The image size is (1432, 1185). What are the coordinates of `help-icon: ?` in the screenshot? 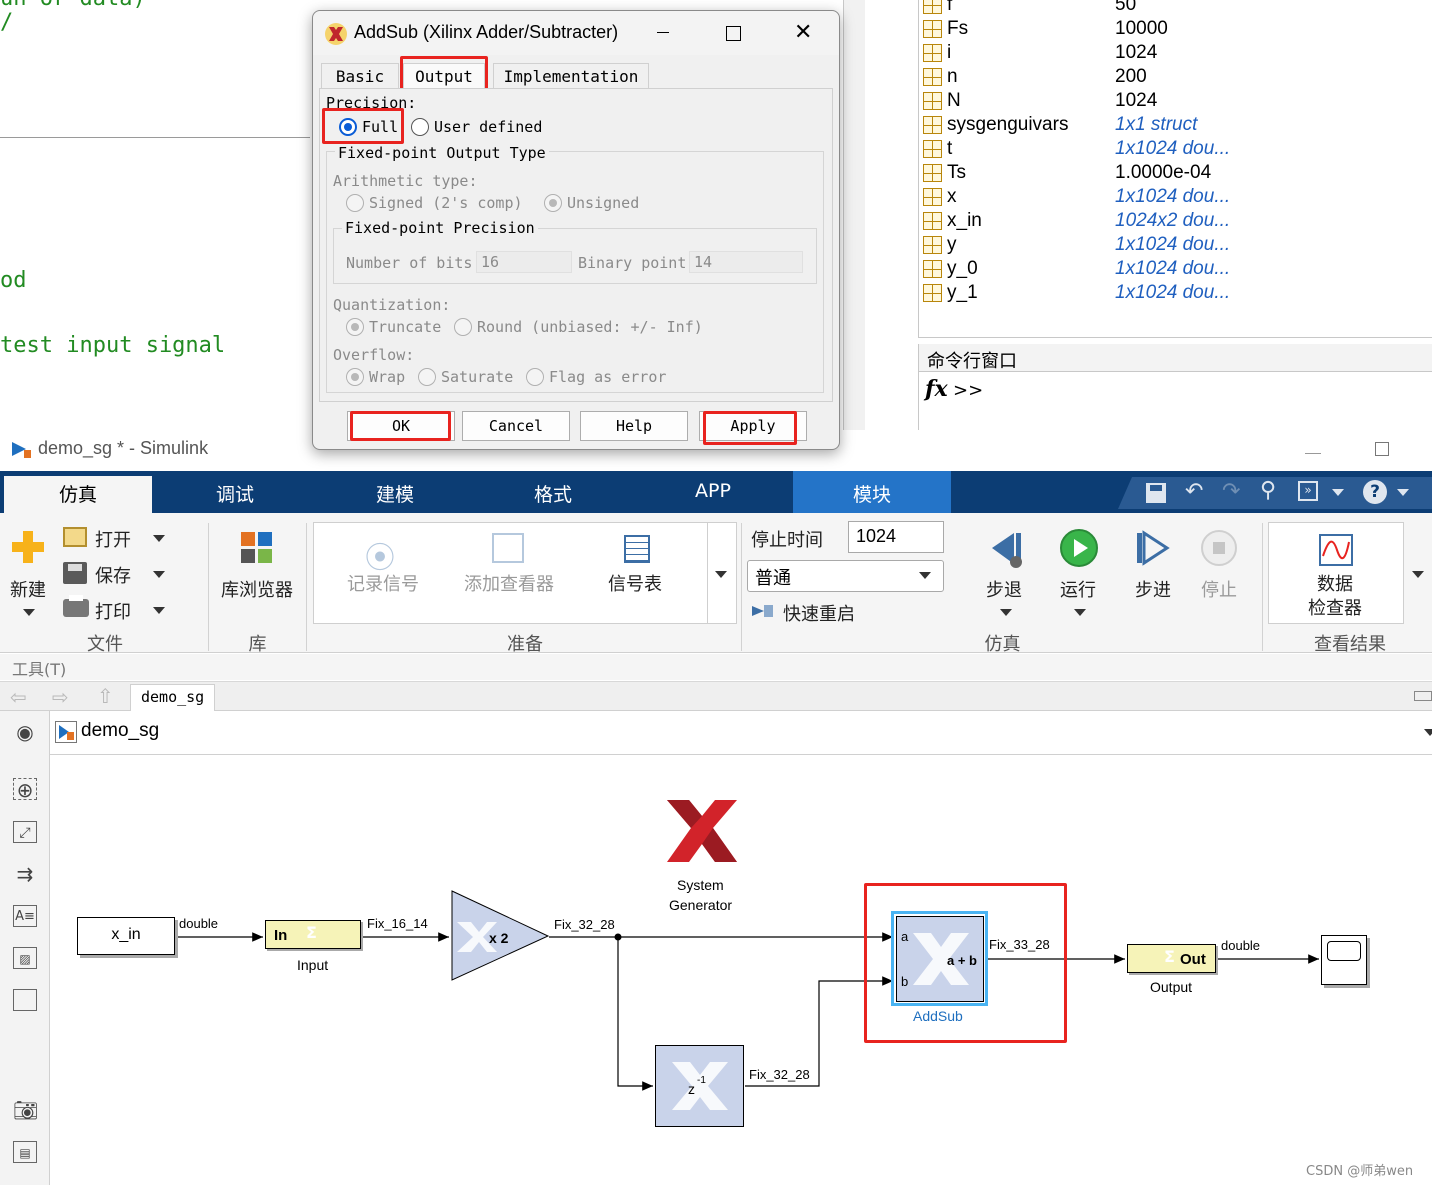 It's located at (1375, 492).